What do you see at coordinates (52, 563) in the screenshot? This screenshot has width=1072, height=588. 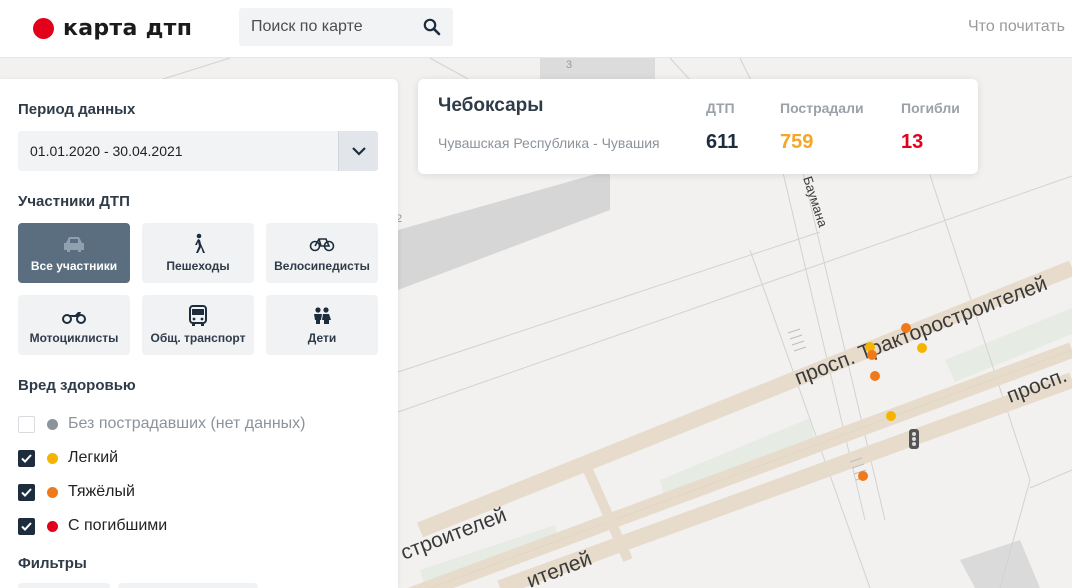 I see `filters-title: Фильтры` at bounding box center [52, 563].